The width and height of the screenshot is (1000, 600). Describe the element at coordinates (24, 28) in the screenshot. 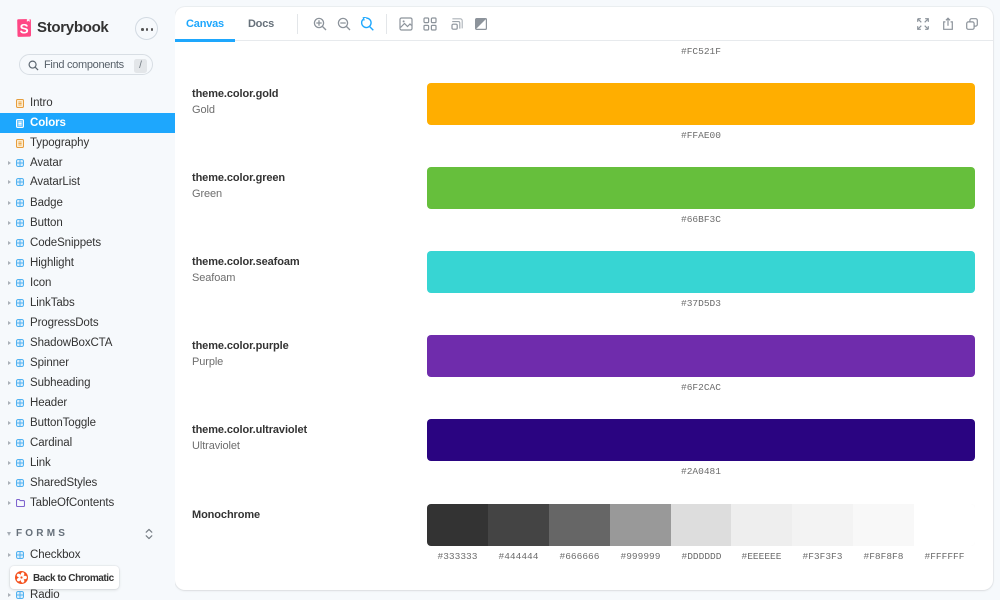

I see `svg-text: S` at that location.